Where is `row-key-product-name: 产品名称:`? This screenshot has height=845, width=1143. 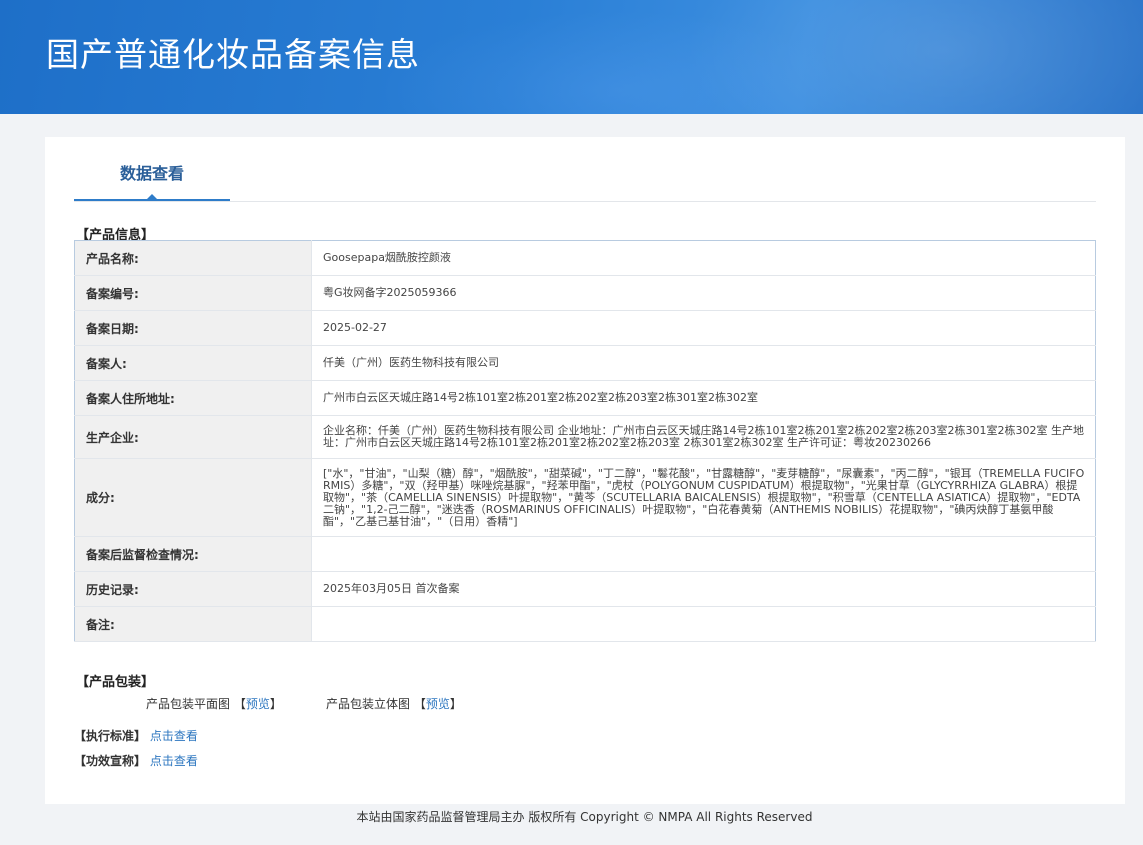
row-key-product-name: 产品名称: is located at coordinates (193, 258).